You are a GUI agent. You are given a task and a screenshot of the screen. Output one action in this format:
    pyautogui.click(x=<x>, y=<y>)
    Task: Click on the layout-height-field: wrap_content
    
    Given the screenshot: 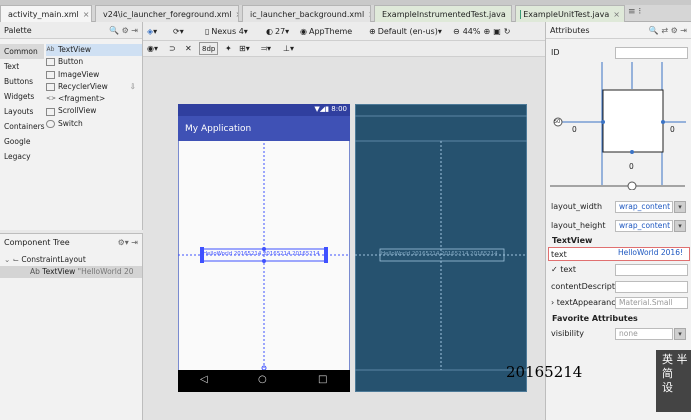 What is the action you would take?
    pyautogui.click(x=644, y=226)
    